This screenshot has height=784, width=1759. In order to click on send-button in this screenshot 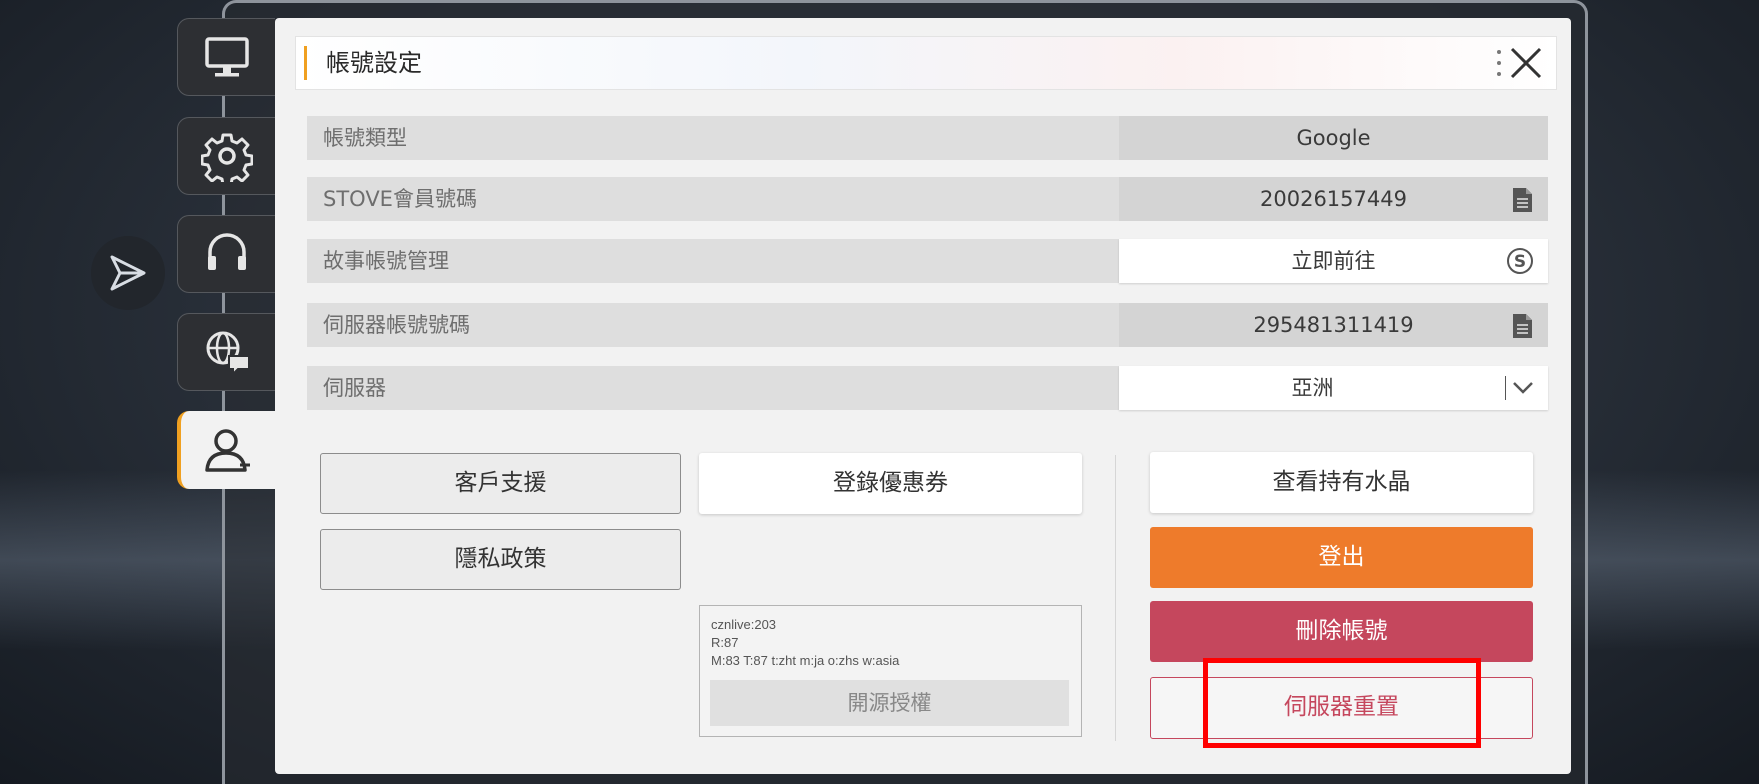, I will do `click(128, 273)`.